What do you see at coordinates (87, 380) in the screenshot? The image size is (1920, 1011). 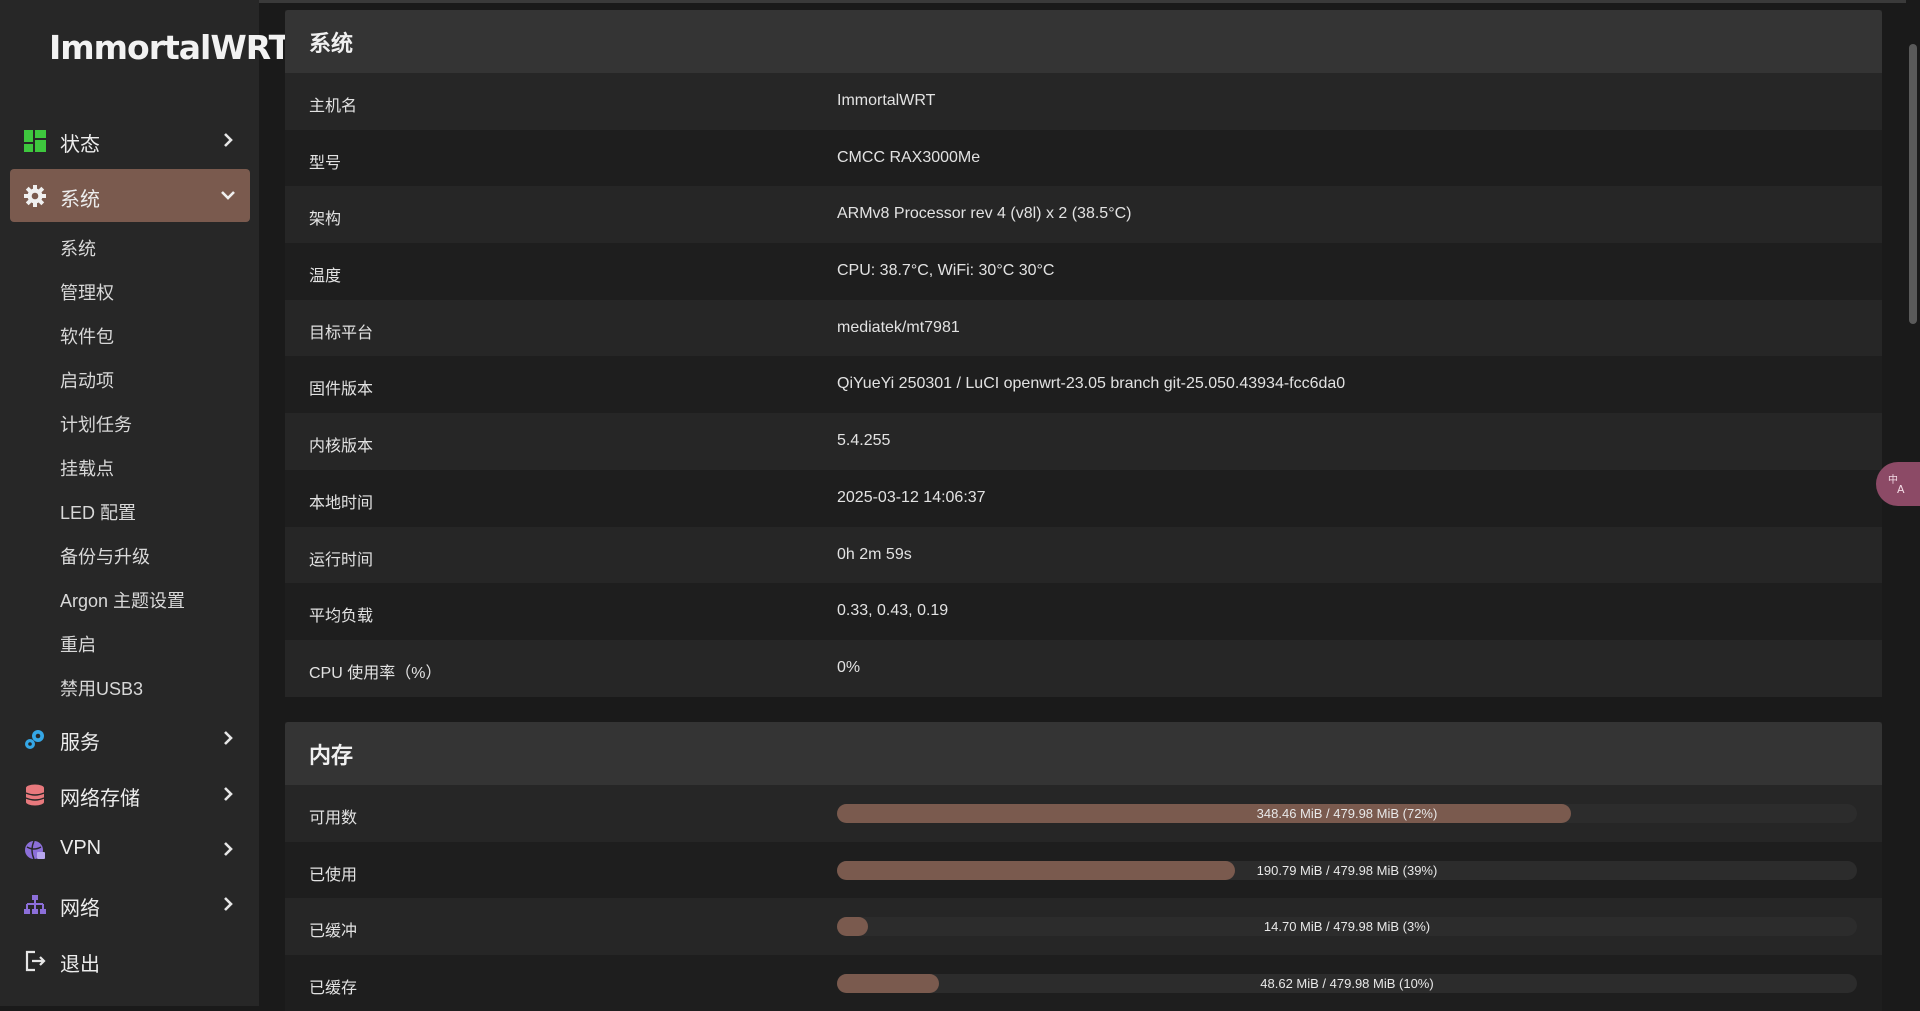 I see `sub-item-startup: 启动项` at bounding box center [87, 380].